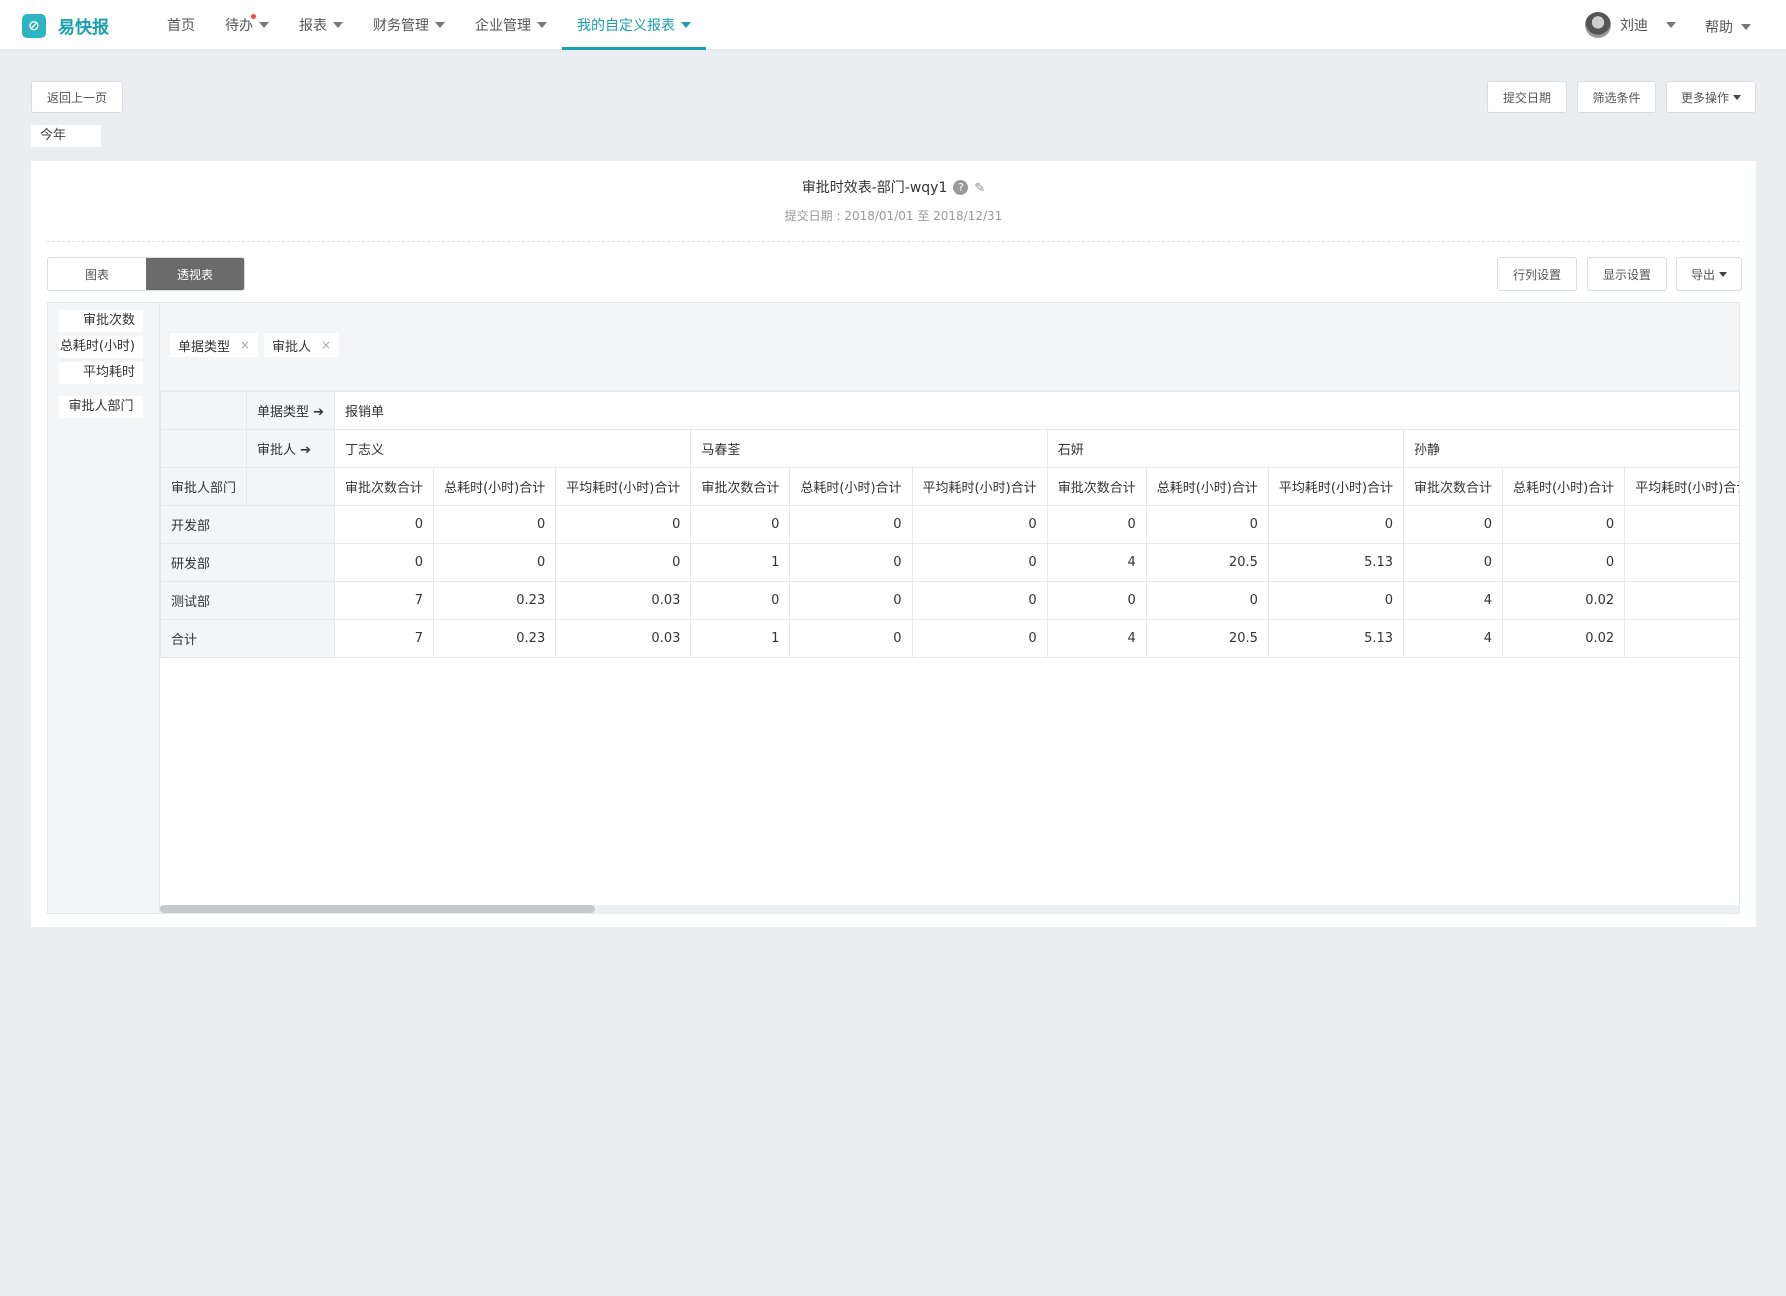 Image resolution: width=1786 pixels, height=1296 pixels. Describe the element at coordinates (1728, 27) in the screenshot. I see `help-menu: 帮助` at that location.